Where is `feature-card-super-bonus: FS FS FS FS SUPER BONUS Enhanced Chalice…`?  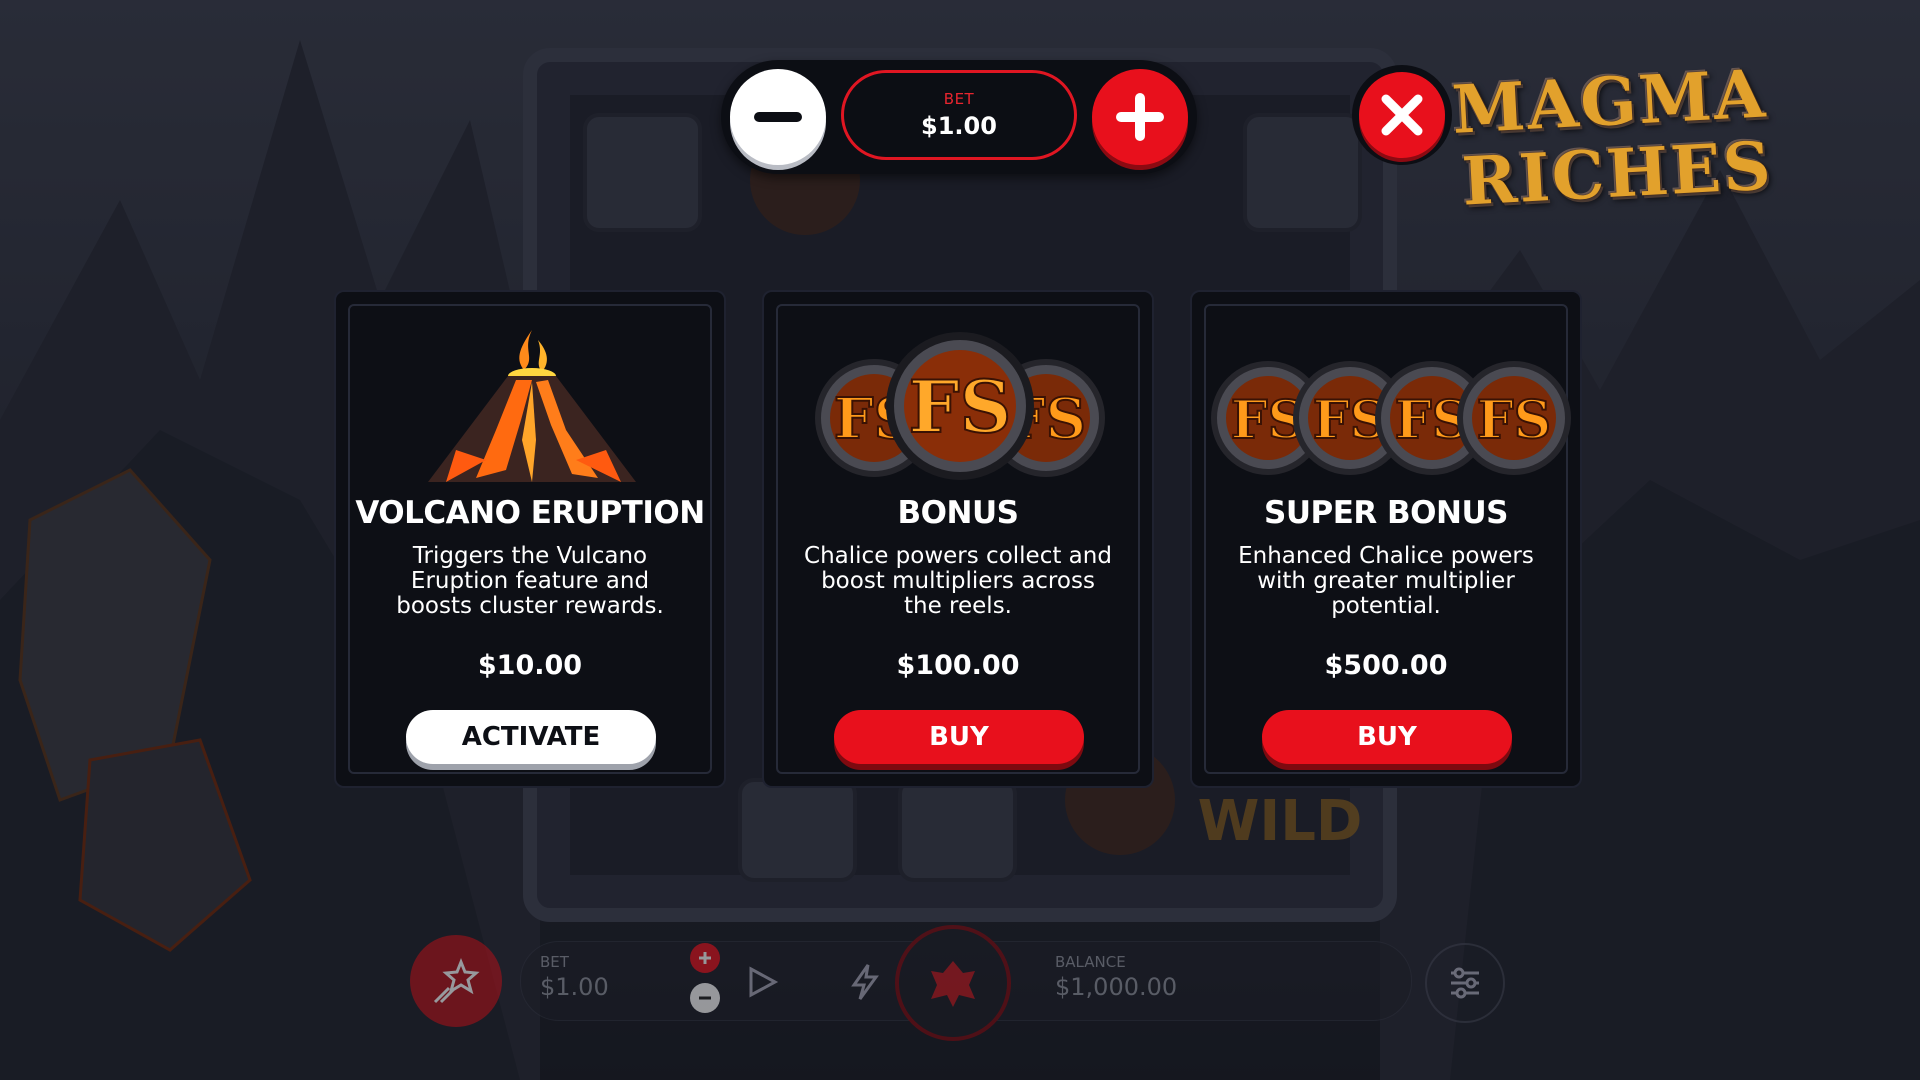 feature-card-super-bonus: FS FS FS FS SUPER BONUS Enhanced Chalice… is located at coordinates (1386, 539).